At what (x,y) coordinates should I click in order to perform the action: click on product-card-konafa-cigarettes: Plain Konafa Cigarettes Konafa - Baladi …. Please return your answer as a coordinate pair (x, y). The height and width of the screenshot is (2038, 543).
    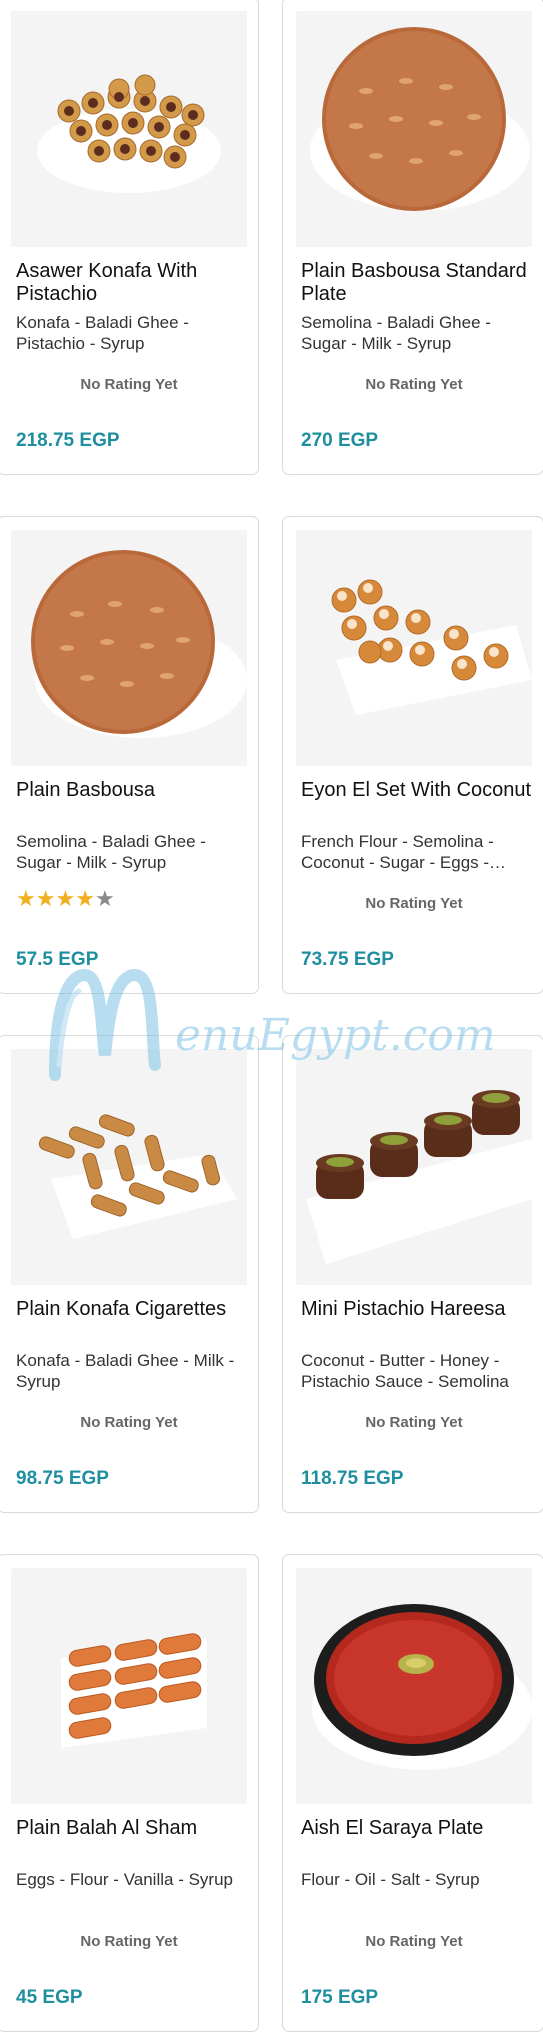
    Looking at the image, I should click on (129, 1274).